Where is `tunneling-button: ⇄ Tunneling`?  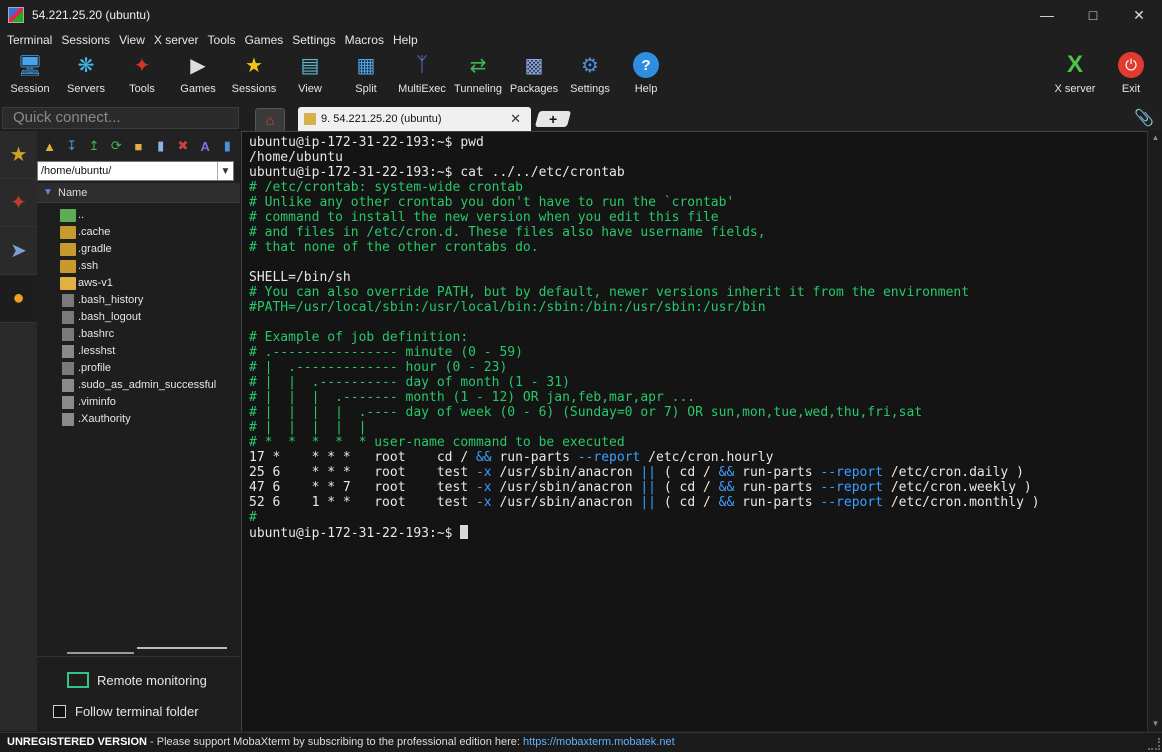 tunneling-button: ⇄ Tunneling is located at coordinates (478, 76).